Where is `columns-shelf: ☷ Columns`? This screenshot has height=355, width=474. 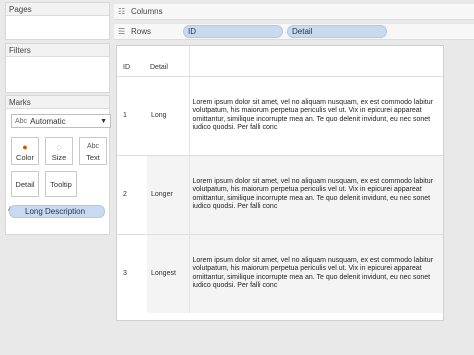
columns-shelf: ☷ Columns is located at coordinates (294, 12).